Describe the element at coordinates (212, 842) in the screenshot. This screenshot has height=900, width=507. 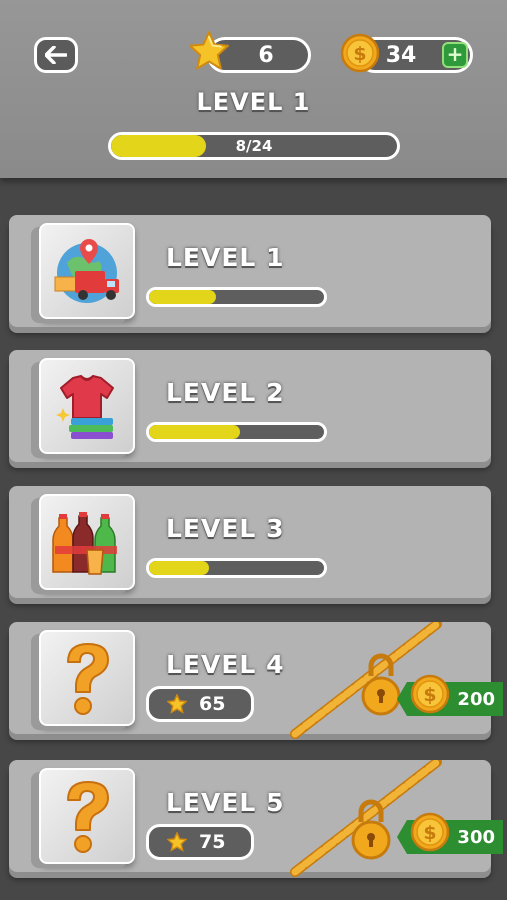
I see `level-5-stars-required: 75` at that location.